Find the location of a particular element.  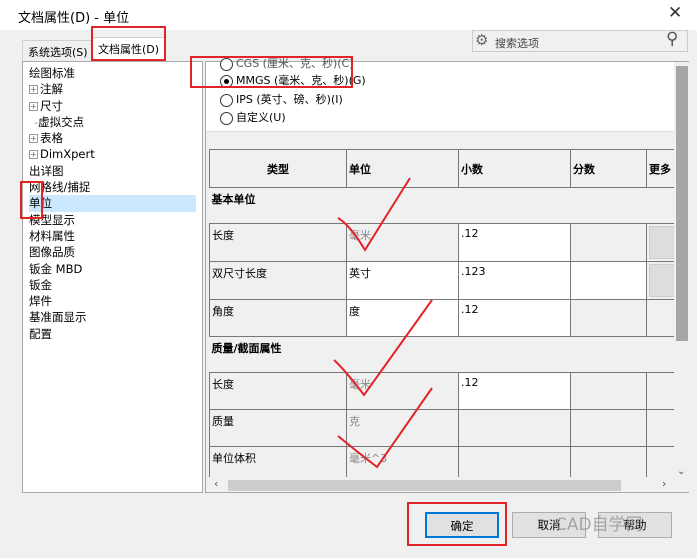

tab-document-properties: 文档属性(D) is located at coordinates (129, 49).